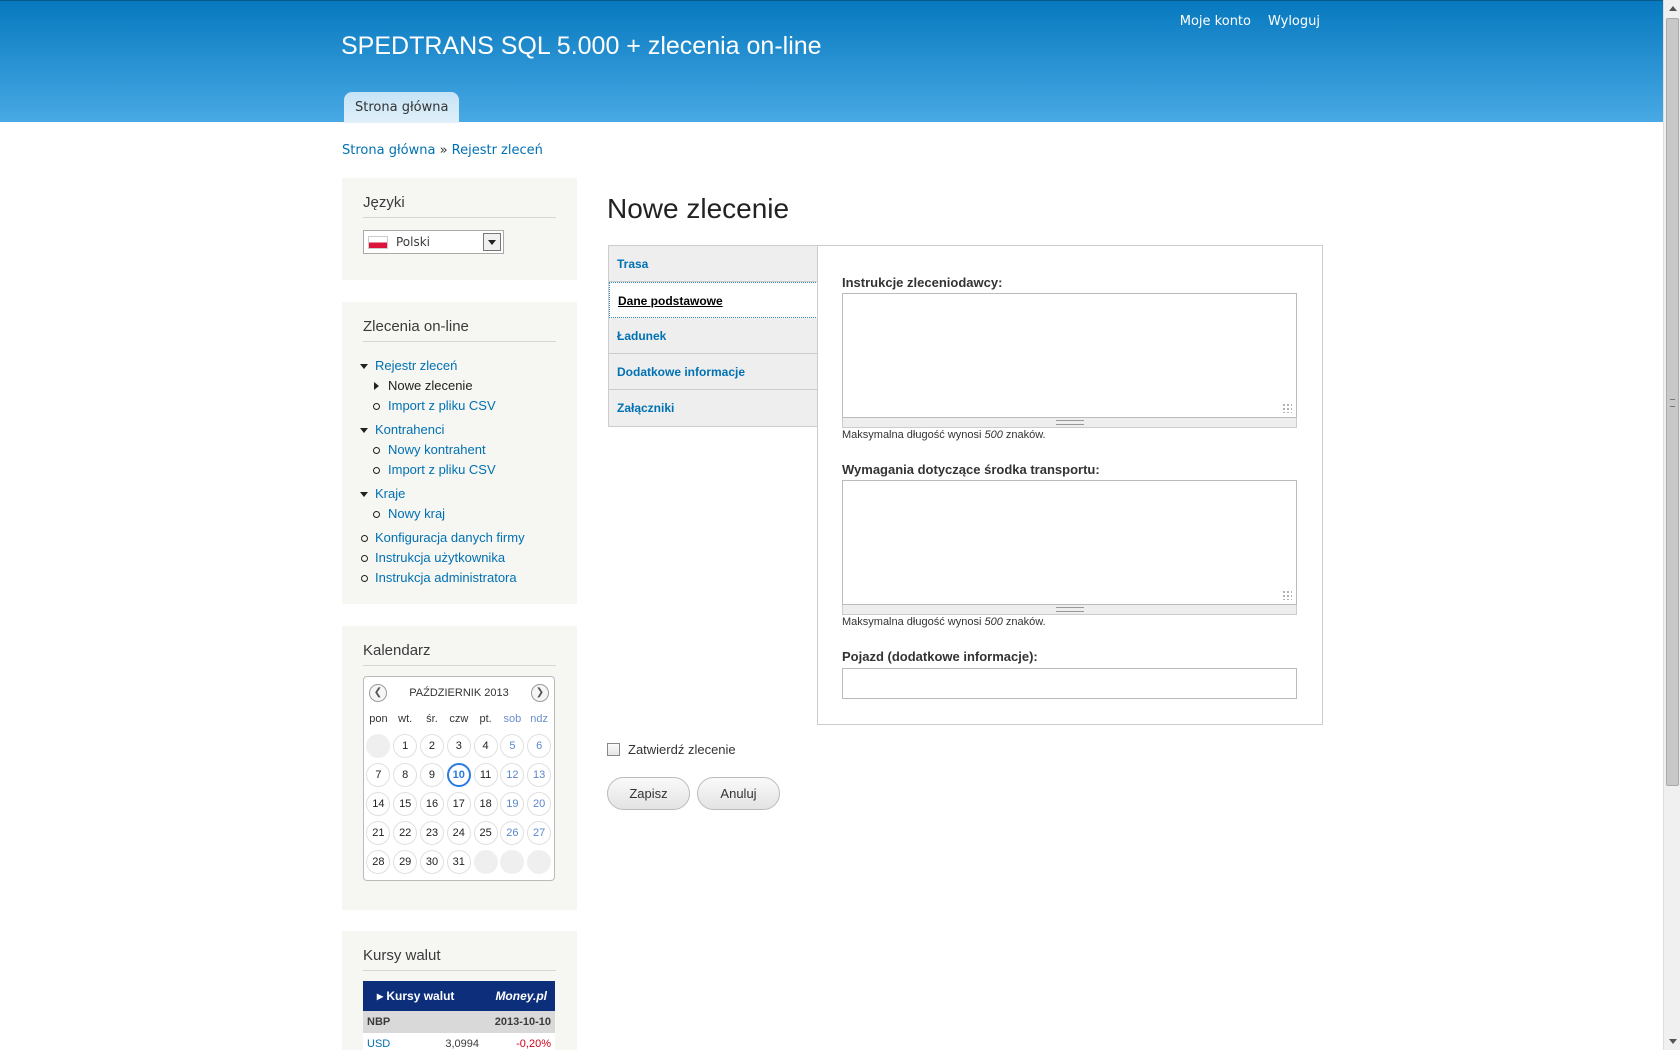 The height and width of the screenshot is (1055, 1680). Describe the element at coordinates (539, 746) in the screenshot. I see `calendar-day: 6` at that location.